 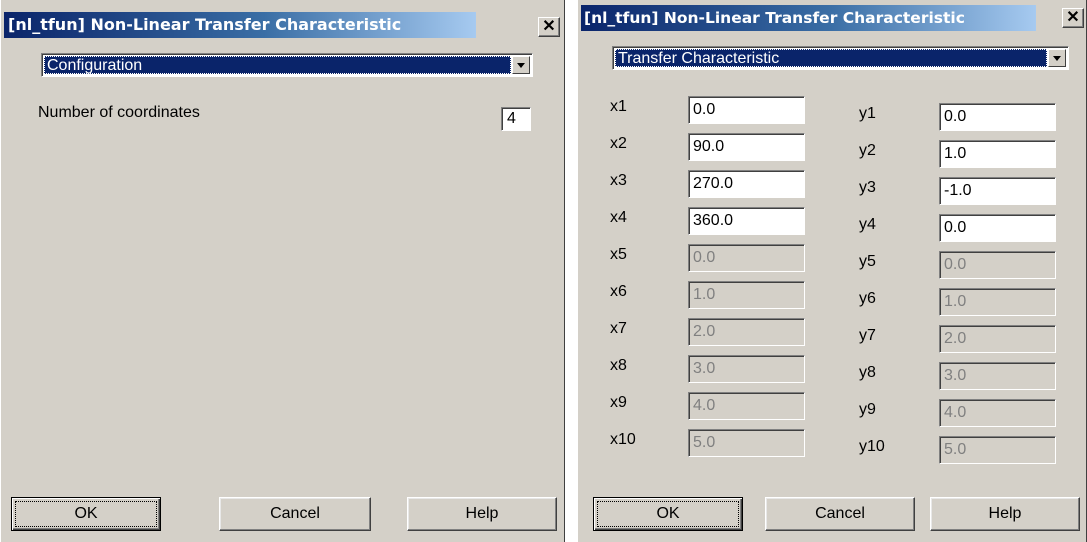 What do you see at coordinates (997, 228) in the screenshot?
I see `y4-field: 0.0` at bounding box center [997, 228].